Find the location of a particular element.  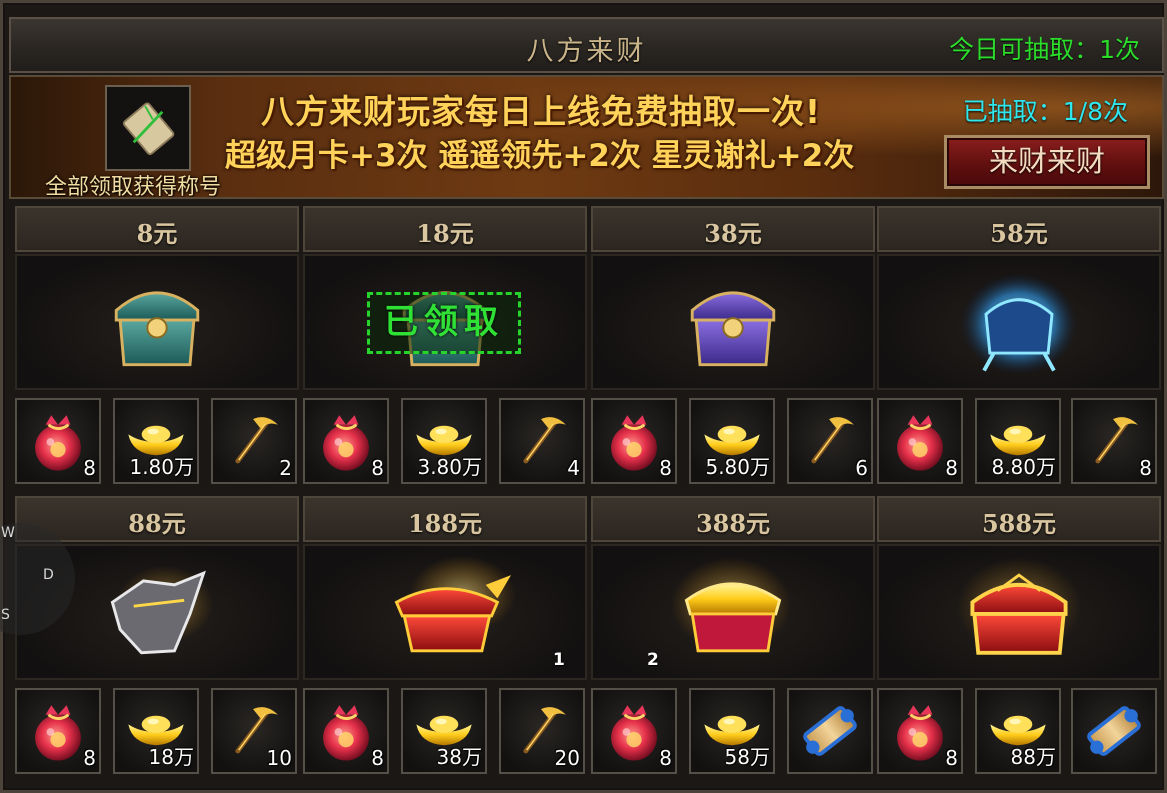

green-scroll-icon is located at coordinates (148, 129).